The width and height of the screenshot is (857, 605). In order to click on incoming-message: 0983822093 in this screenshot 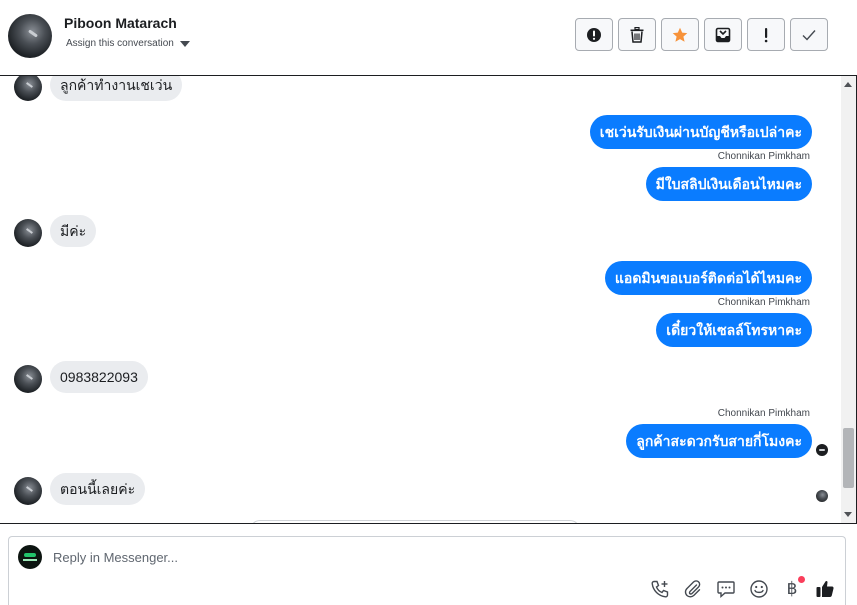, I will do `click(99, 377)`.